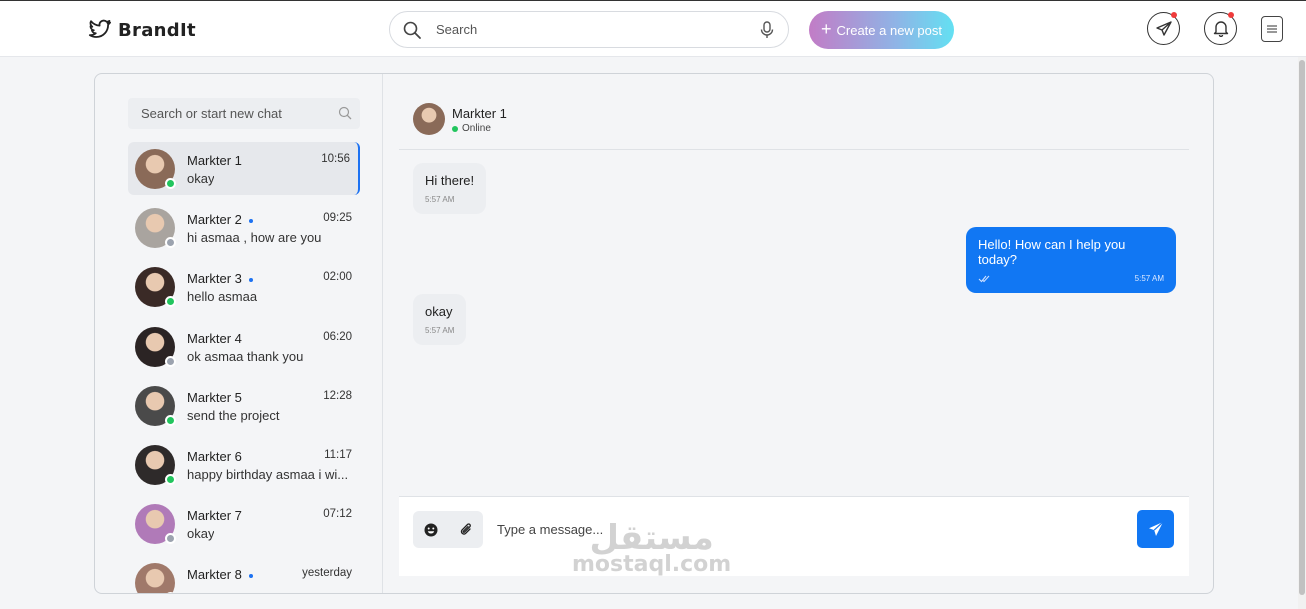  Describe the element at coordinates (337, 277) in the screenshot. I see `conversation-time: 02:00` at that location.